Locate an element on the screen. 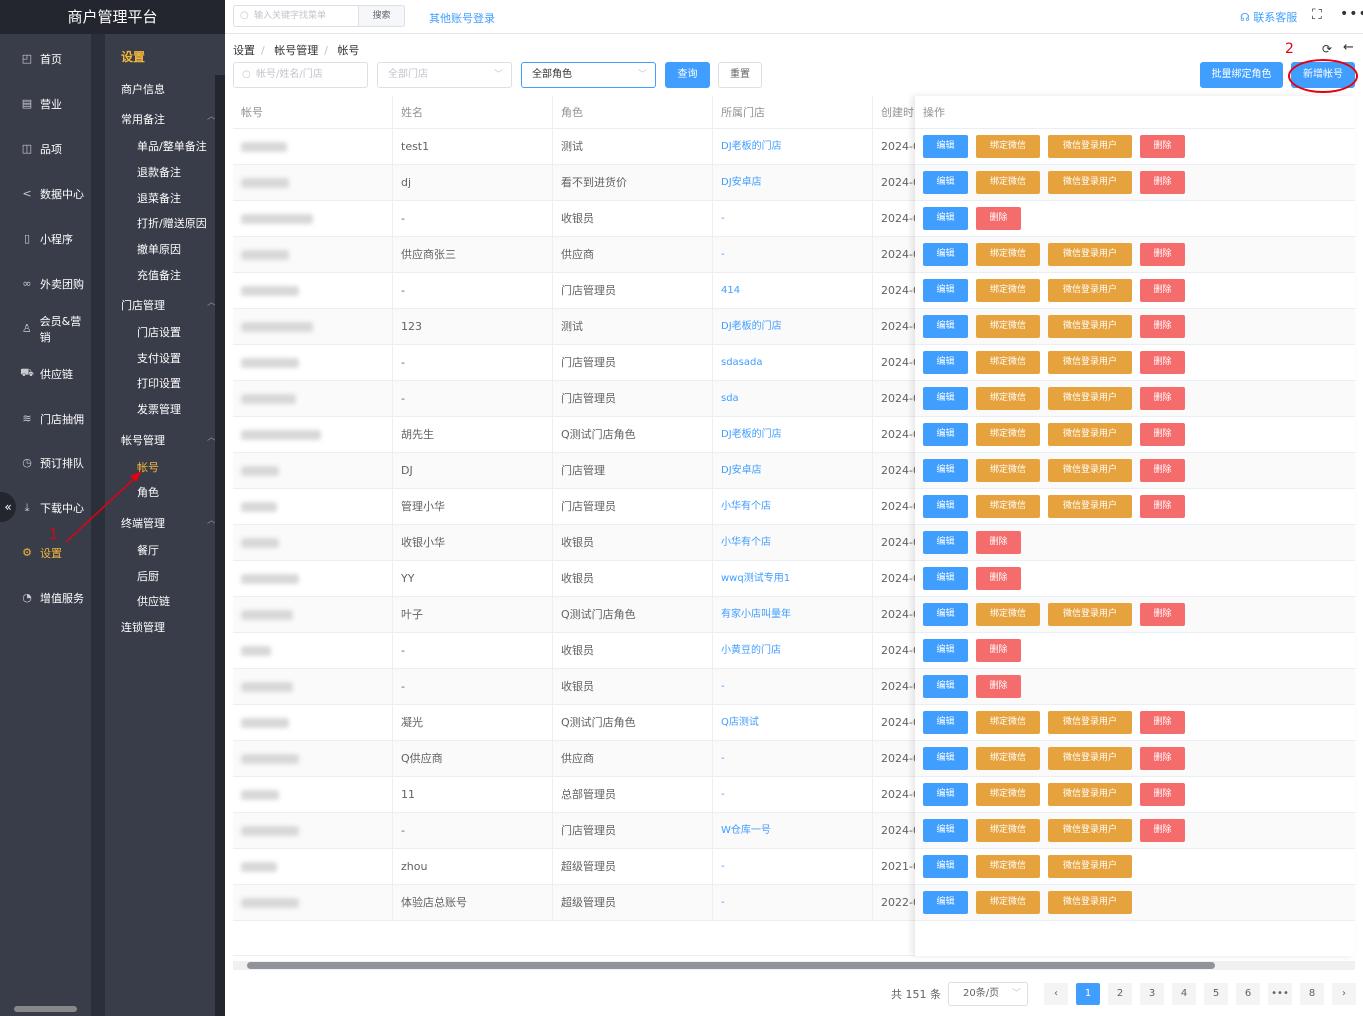  breadcrumb-item: 帐号管理 is located at coordinates (296, 50).